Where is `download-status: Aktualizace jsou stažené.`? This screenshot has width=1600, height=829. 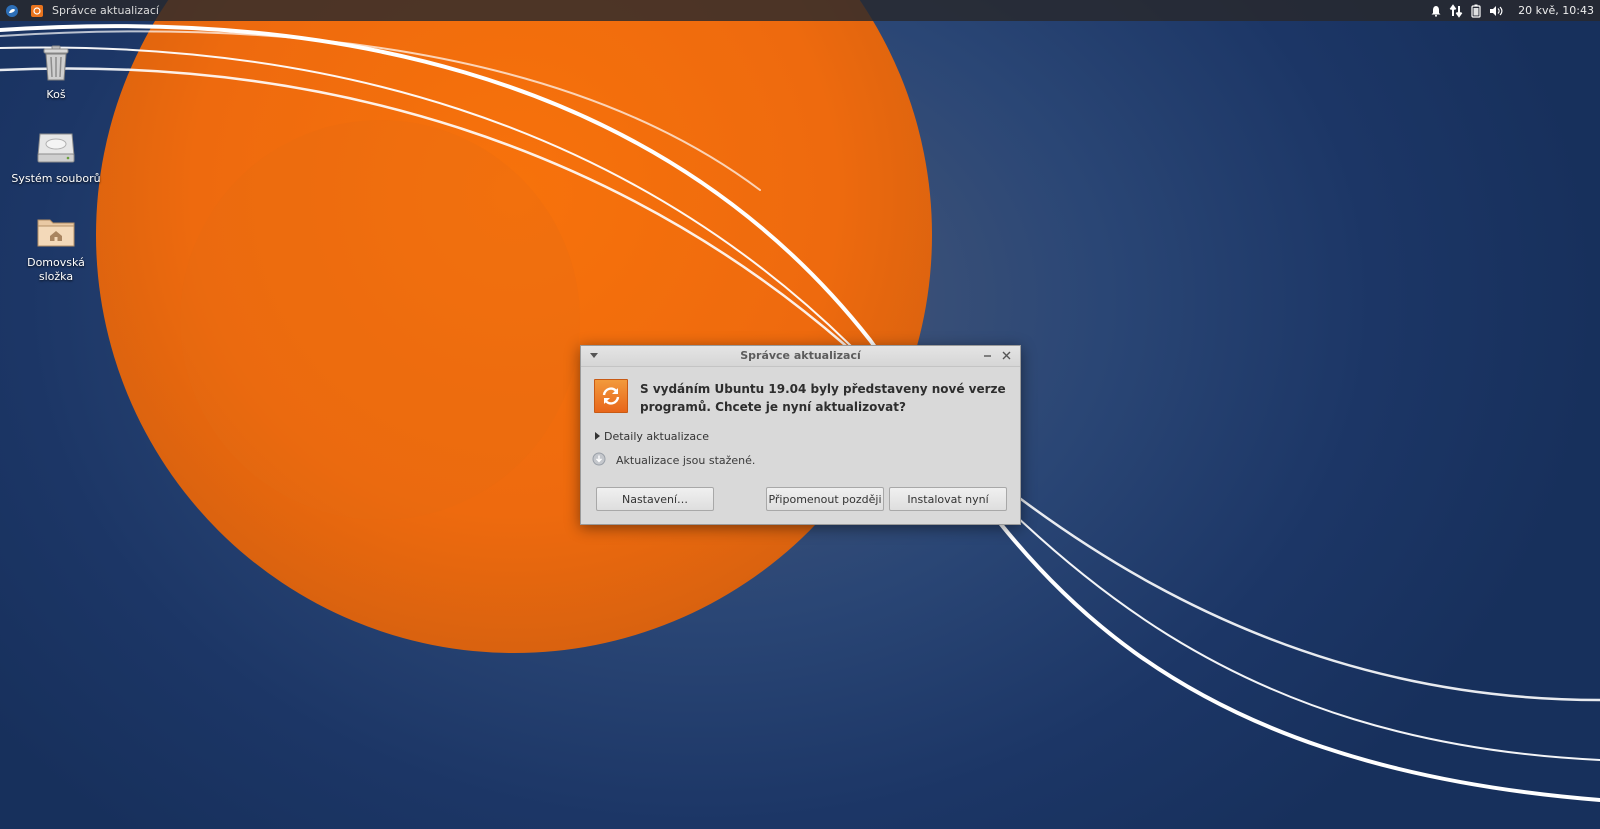 download-status: Aktualizace jsou stažené. is located at coordinates (673, 460).